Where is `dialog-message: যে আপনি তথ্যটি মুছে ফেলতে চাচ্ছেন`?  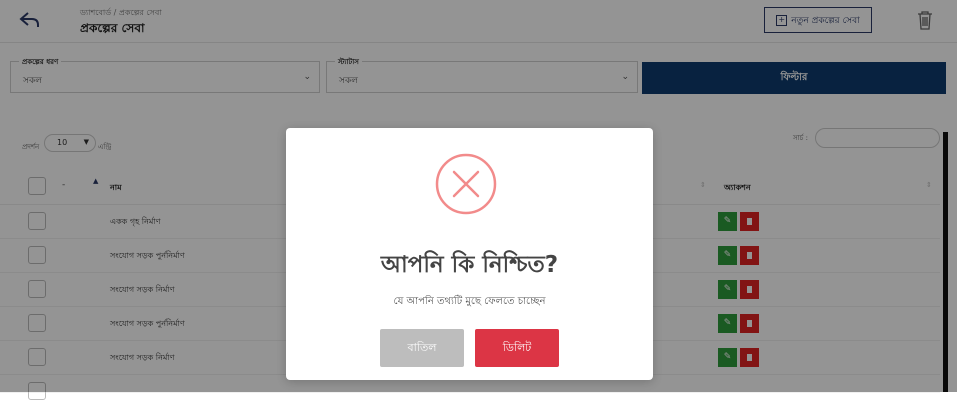 dialog-message: যে আপনি তথ্যটি মুছে ফেলতে চাচ্ছেন is located at coordinates (469, 301).